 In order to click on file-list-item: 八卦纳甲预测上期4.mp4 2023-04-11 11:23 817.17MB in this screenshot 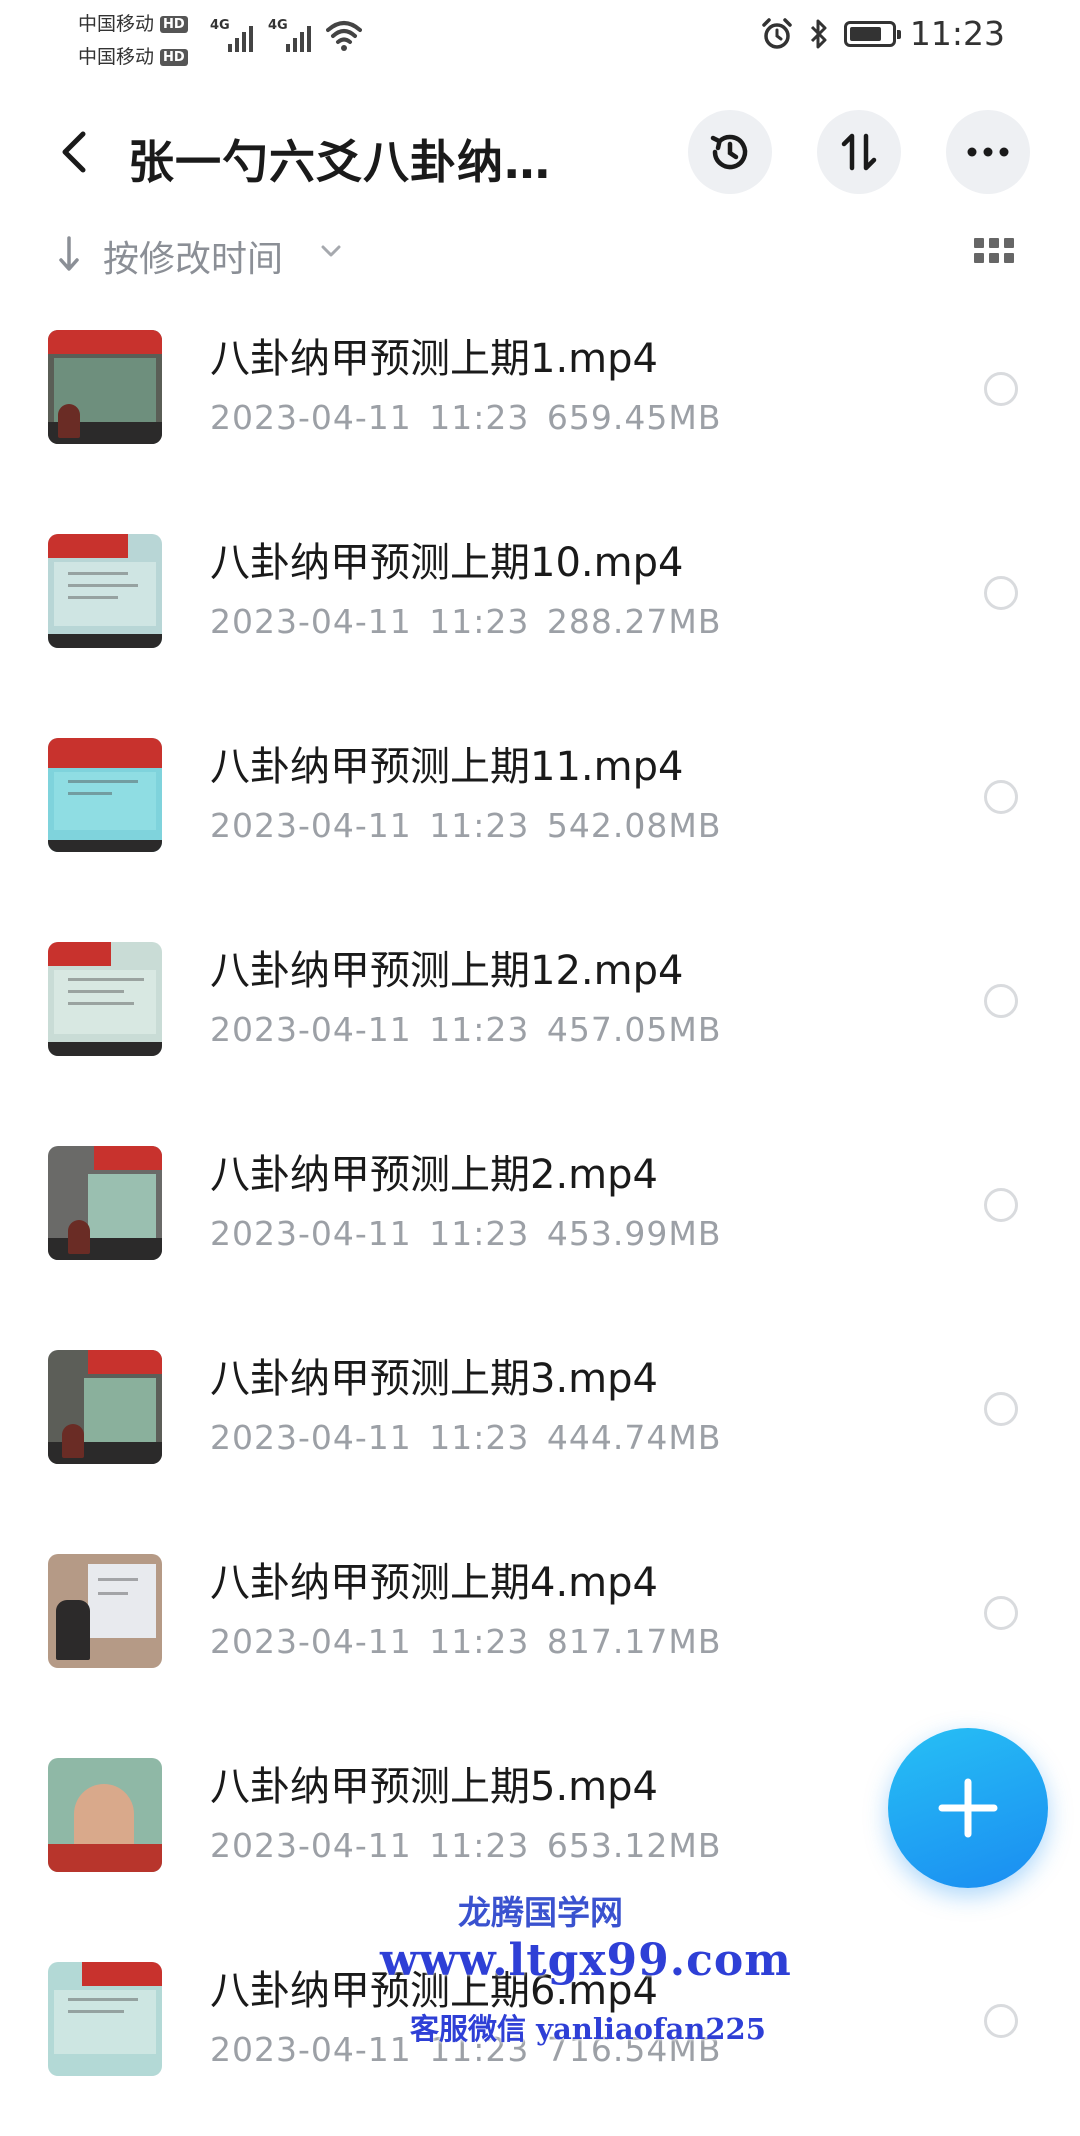, I will do `click(540, 1626)`.